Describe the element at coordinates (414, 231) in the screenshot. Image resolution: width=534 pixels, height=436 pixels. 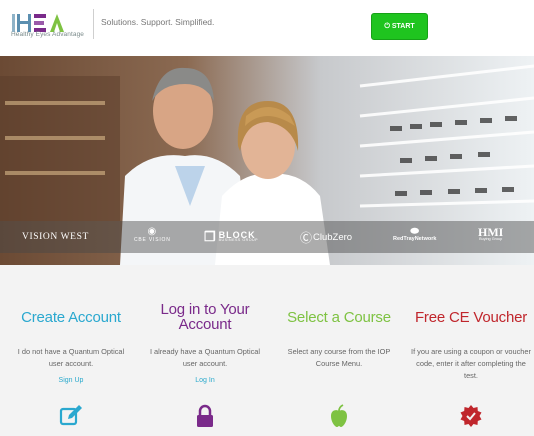
I see `tray-icon: ⬬` at that location.